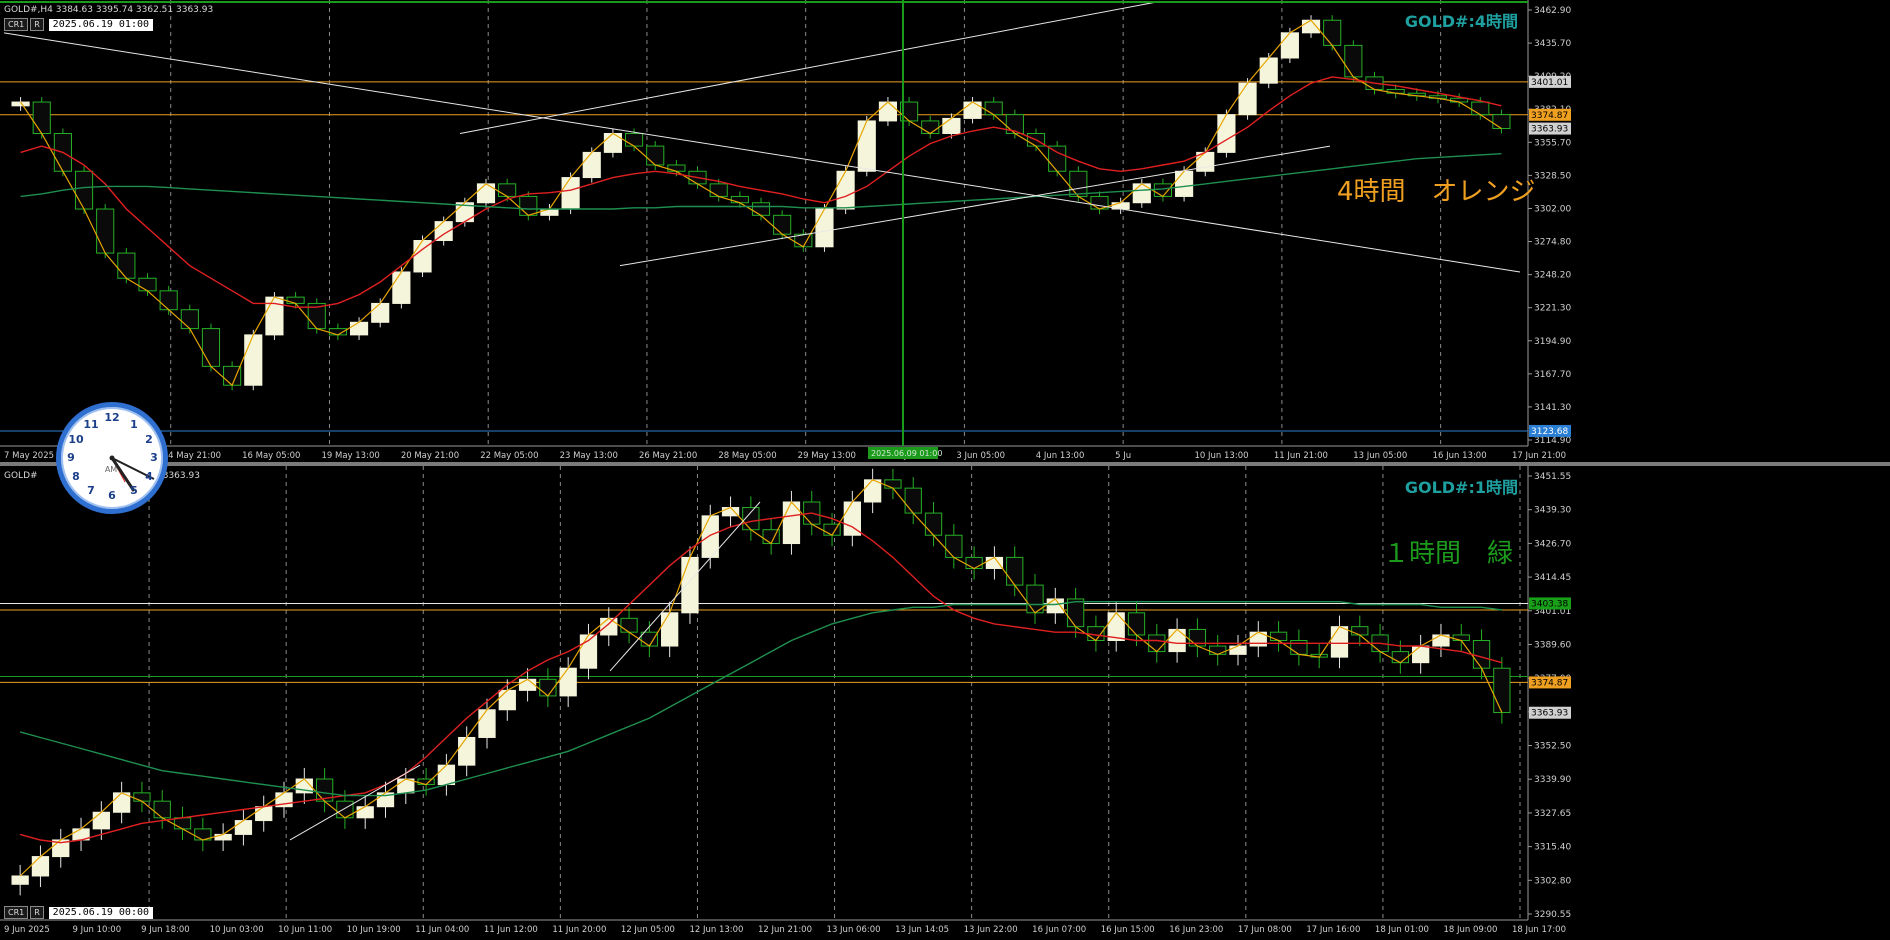 Image resolution: width=1890 pixels, height=940 pixels. What do you see at coordinates (237, 930) in the screenshot?
I see `time-tick-label: 10 Jun 03:00` at bounding box center [237, 930].